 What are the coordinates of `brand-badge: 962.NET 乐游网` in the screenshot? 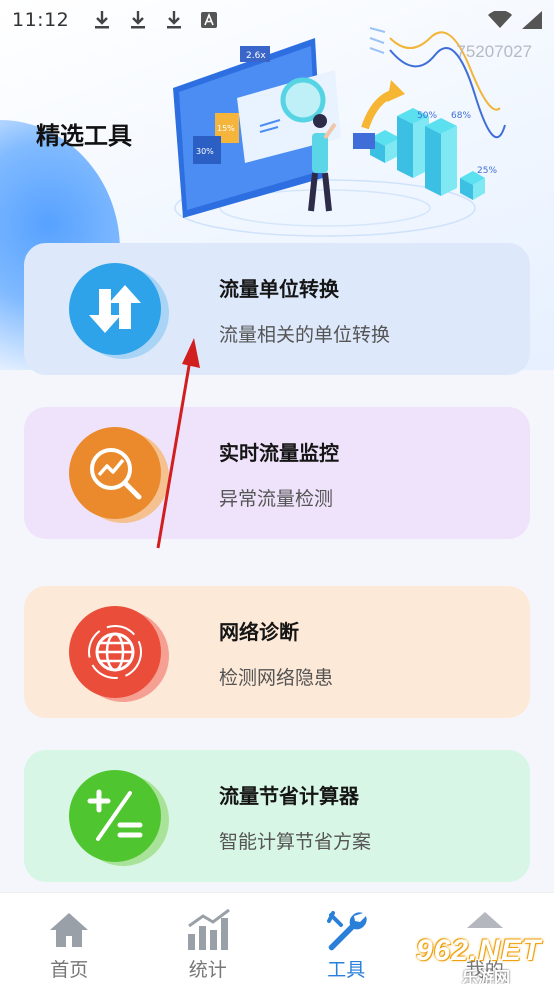 It's located at (480, 959).